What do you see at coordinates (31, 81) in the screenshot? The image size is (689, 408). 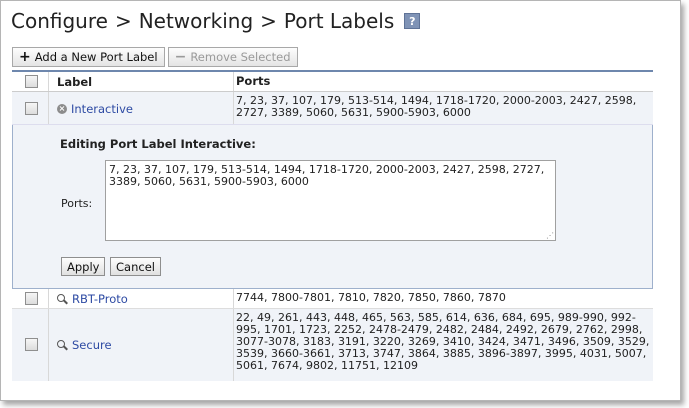 I see `select-all-checkbox` at bounding box center [31, 81].